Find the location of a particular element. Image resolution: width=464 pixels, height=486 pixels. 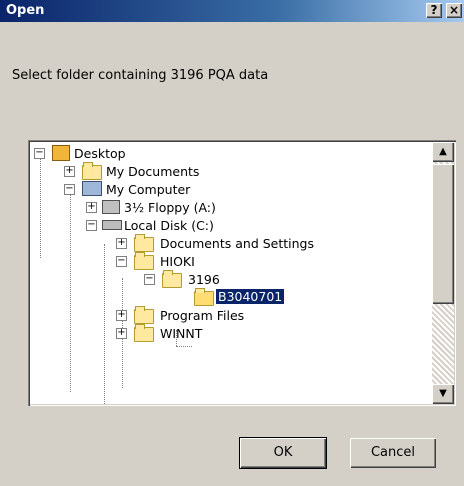

tree-label: 3196 is located at coordinates (204, 279).